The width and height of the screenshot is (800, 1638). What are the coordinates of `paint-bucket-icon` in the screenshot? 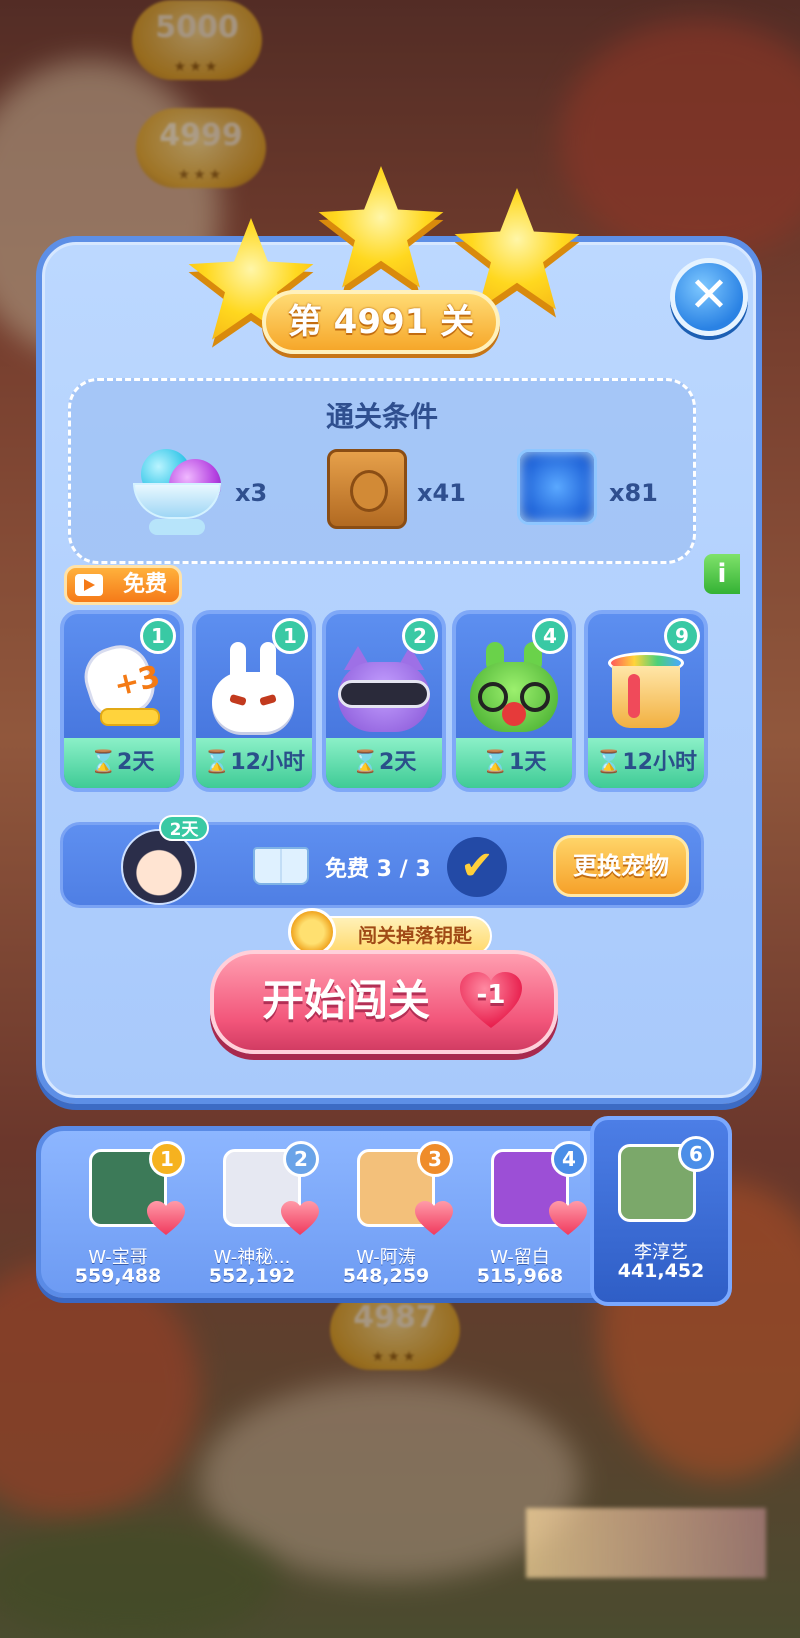 It's located at (646, 688).